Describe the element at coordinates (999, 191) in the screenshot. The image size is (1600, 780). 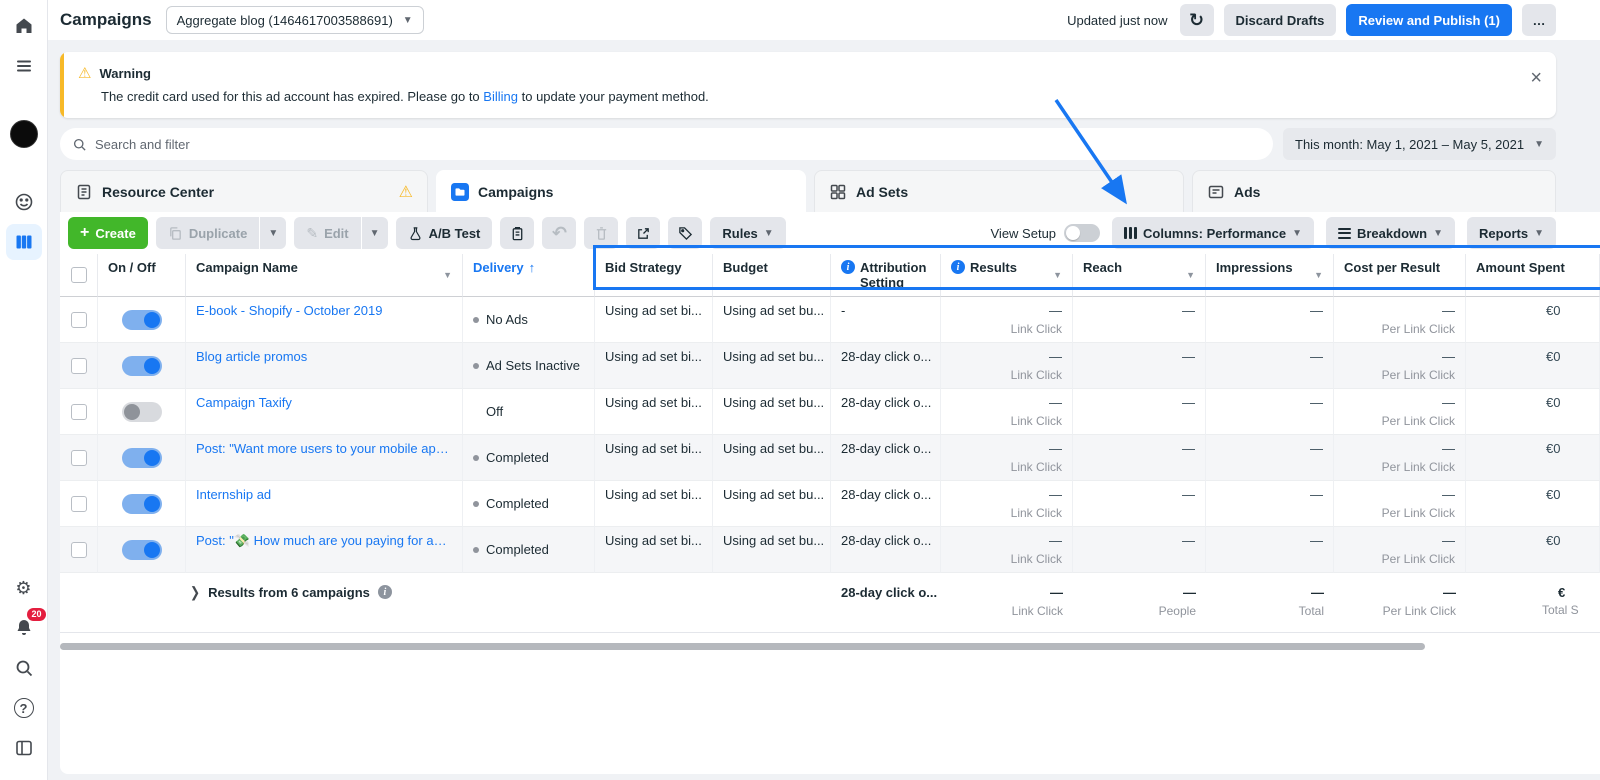
I see `tab-ad-sets: Ad Sets` at that location.